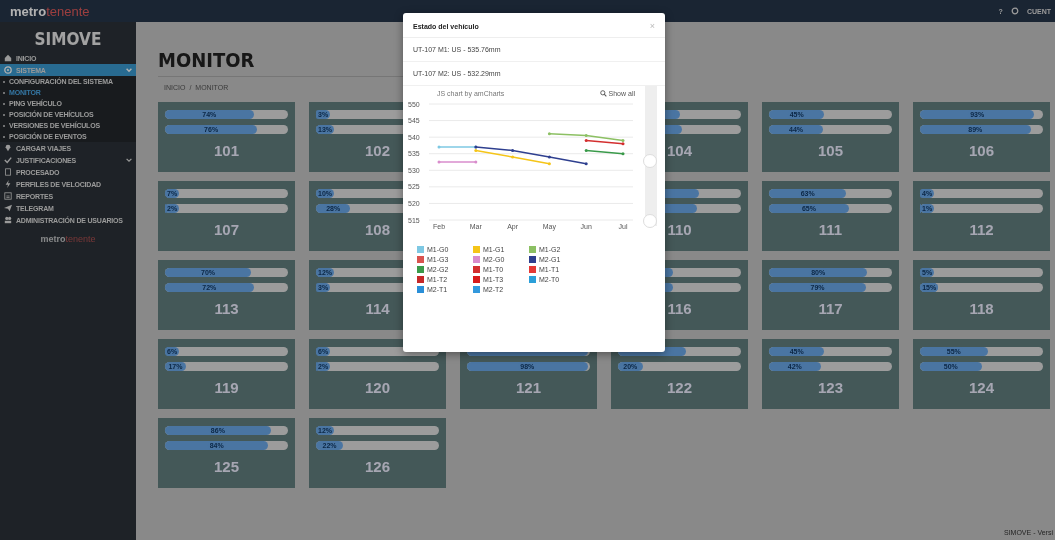 The width and height of the screenshot is (1055, 540). What do you see at coordinates (679, 150) in the screenshot?
I see `vehicle-number: 104` at bounding box center [679, 150].